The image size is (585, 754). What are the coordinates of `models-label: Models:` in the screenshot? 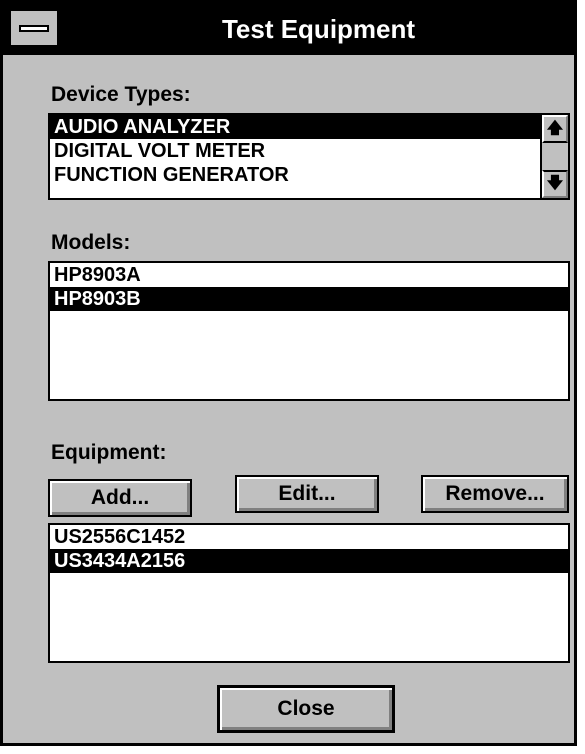 It's located at (91, 242).